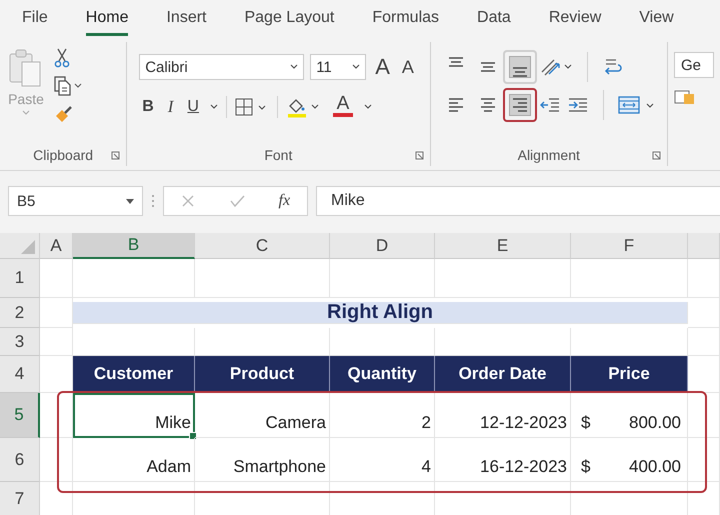  Describe the element at coordinates (62, 58) in the screenshot. I see `cut-icon` at that location.